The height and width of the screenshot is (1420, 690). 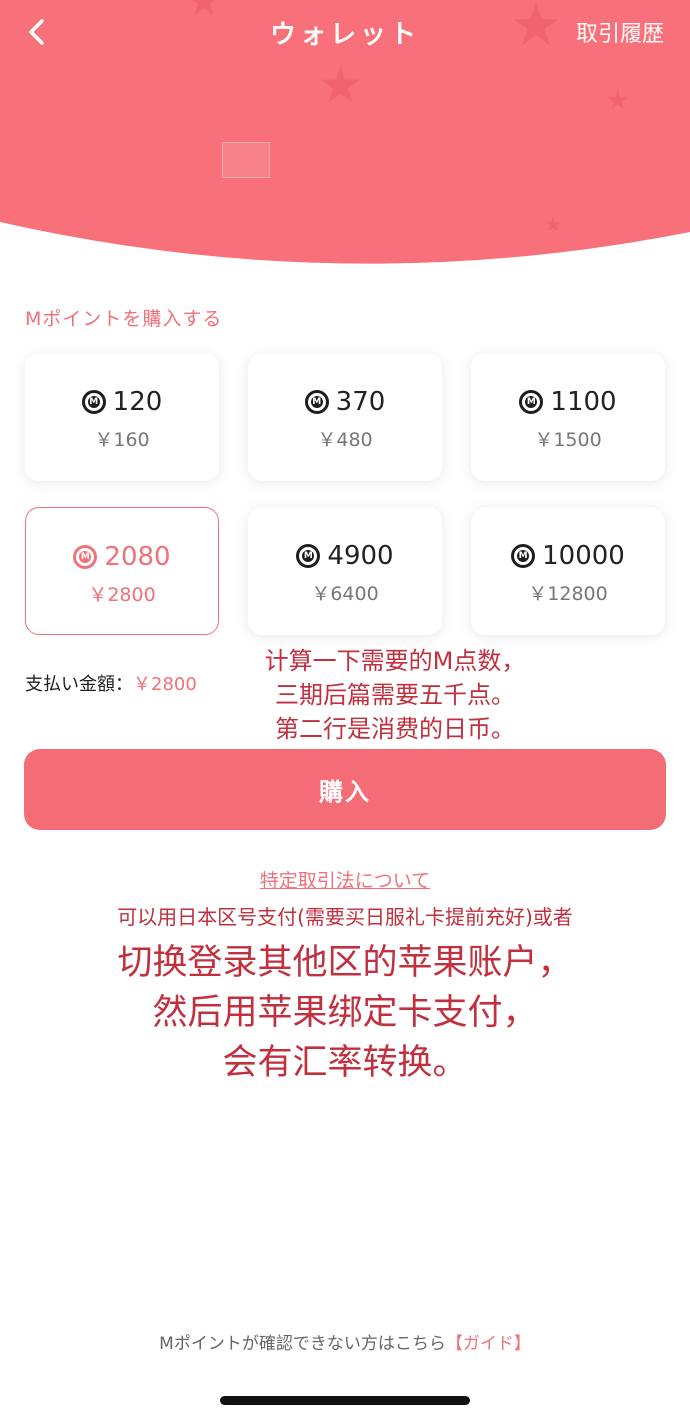 I want to click on transaction-history-link: 取引履歴, so click(x=620, y=32).